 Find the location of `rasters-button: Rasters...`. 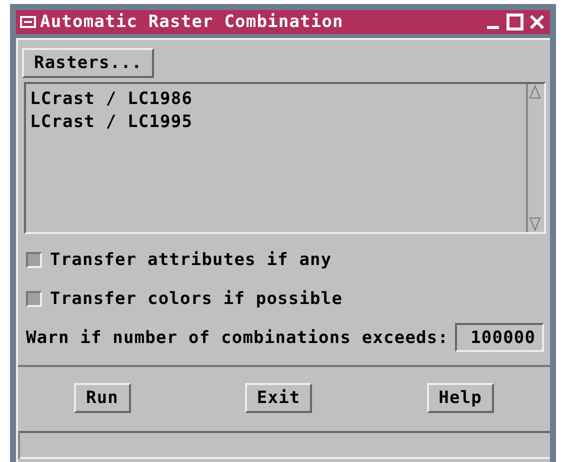

rasters-button: Rasters... is located at coordinates (88, 63).